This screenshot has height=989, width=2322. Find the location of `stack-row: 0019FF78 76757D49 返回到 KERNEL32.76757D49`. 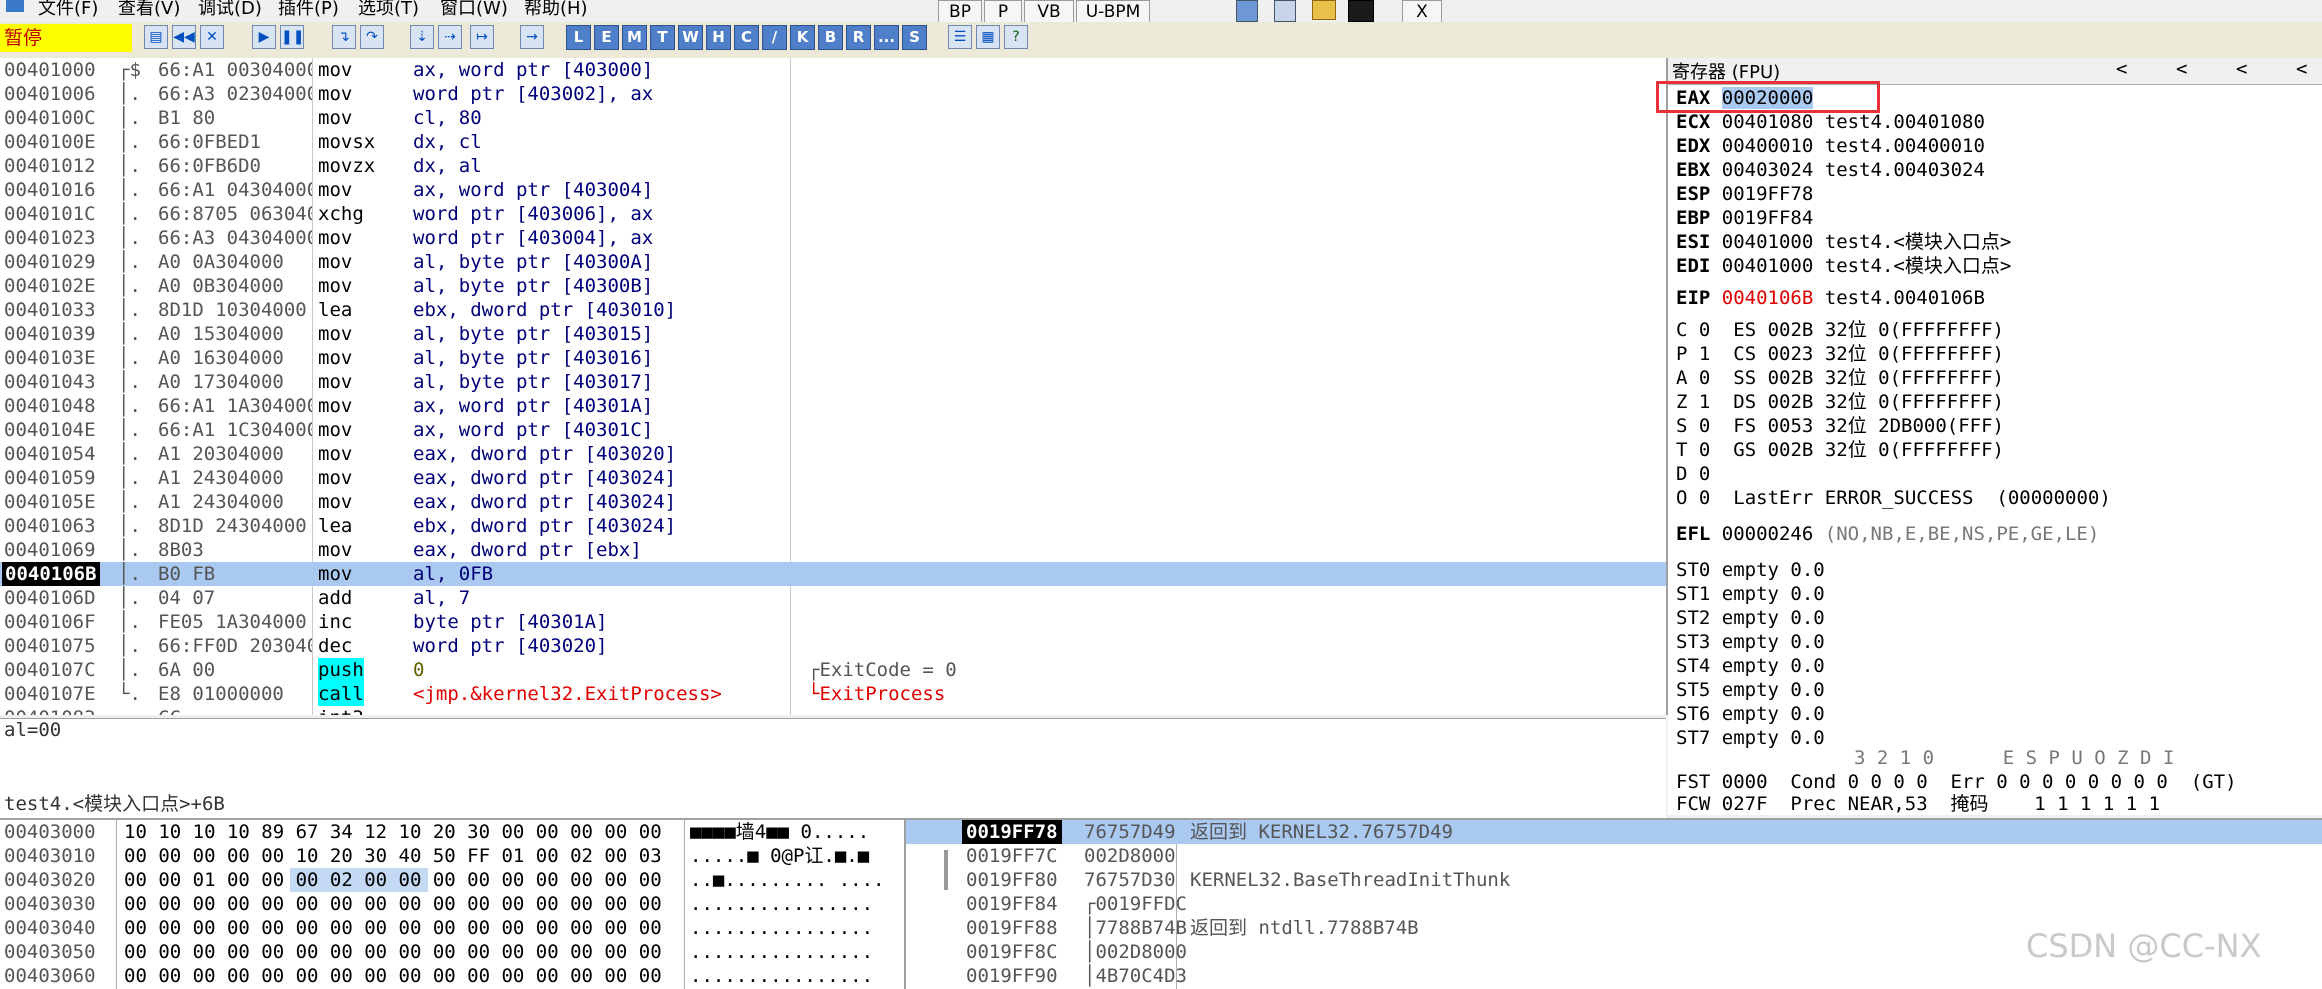

stack-row: 0019FF78 76757D49 返回到 KERNEL32.76757D49 is located at coordinates (1614, 832).